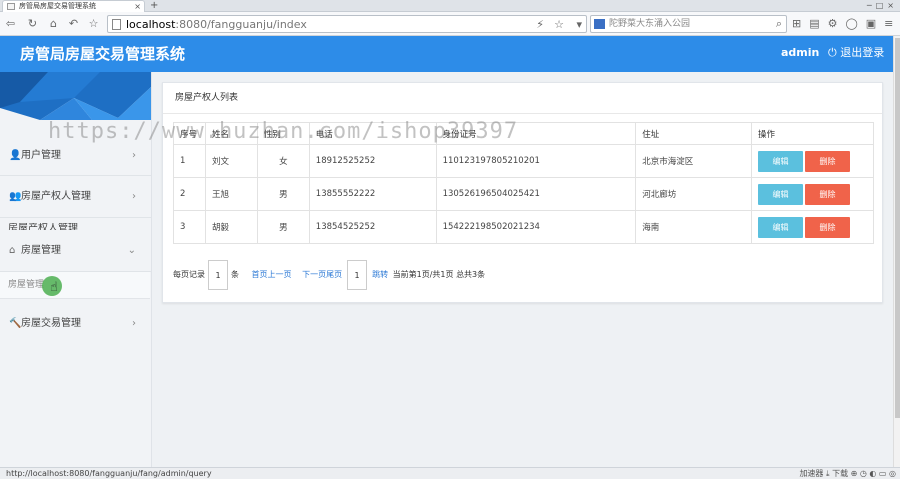  What do you see at coordinates (811, 473) in the screenshot?
I see `accelerator-button: 加速器` at bounding box center [811, 473].